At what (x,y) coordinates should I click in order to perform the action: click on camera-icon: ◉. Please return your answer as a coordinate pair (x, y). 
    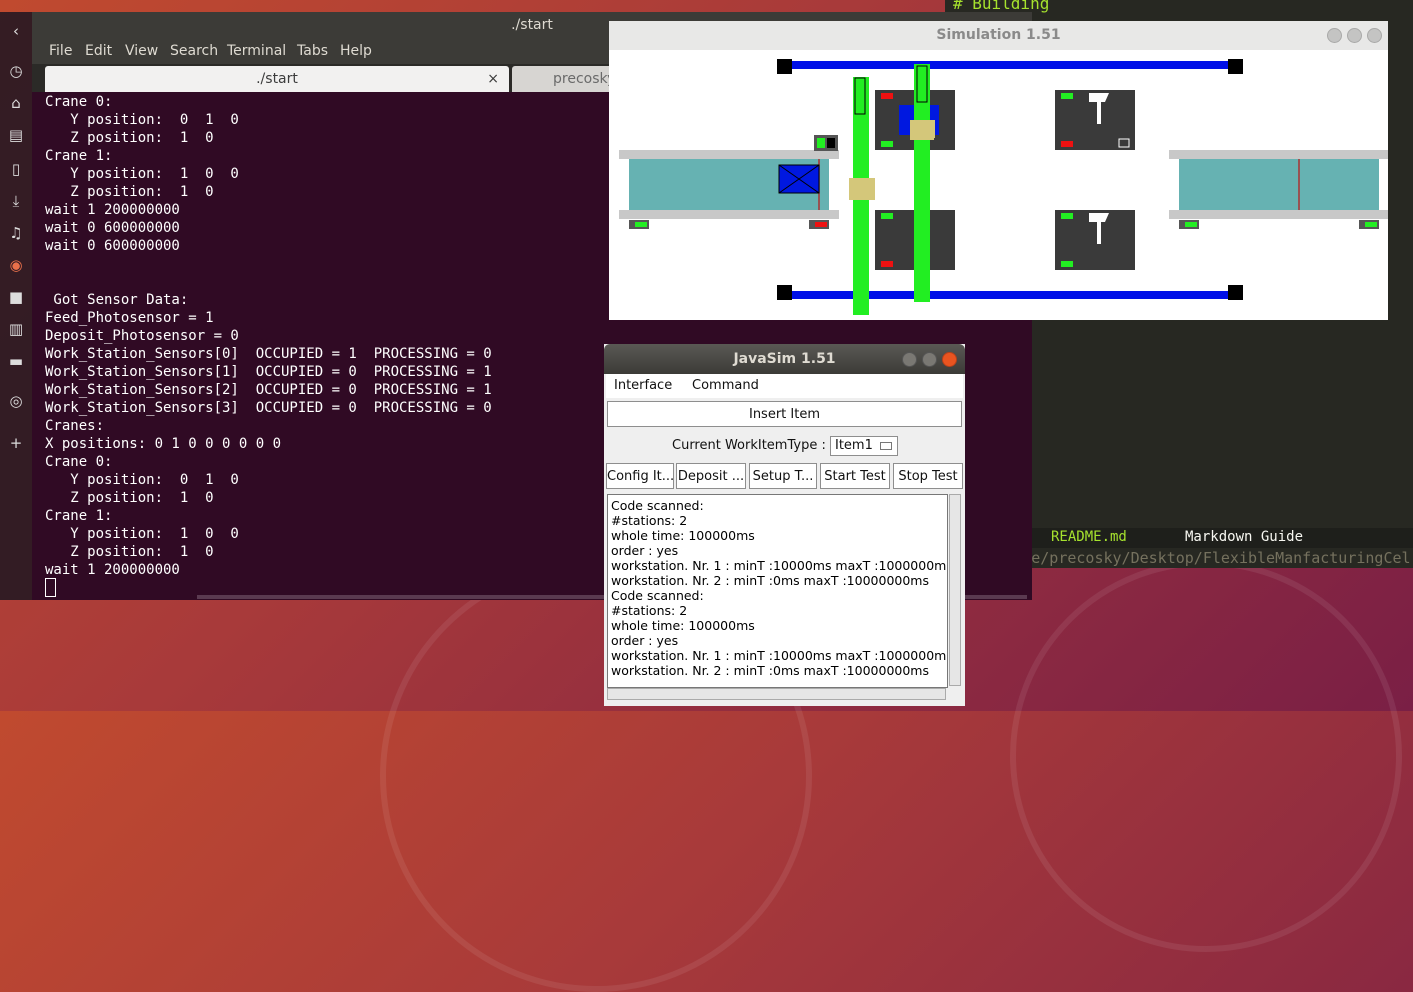
    Looking at the image, I should click on (16, 265).